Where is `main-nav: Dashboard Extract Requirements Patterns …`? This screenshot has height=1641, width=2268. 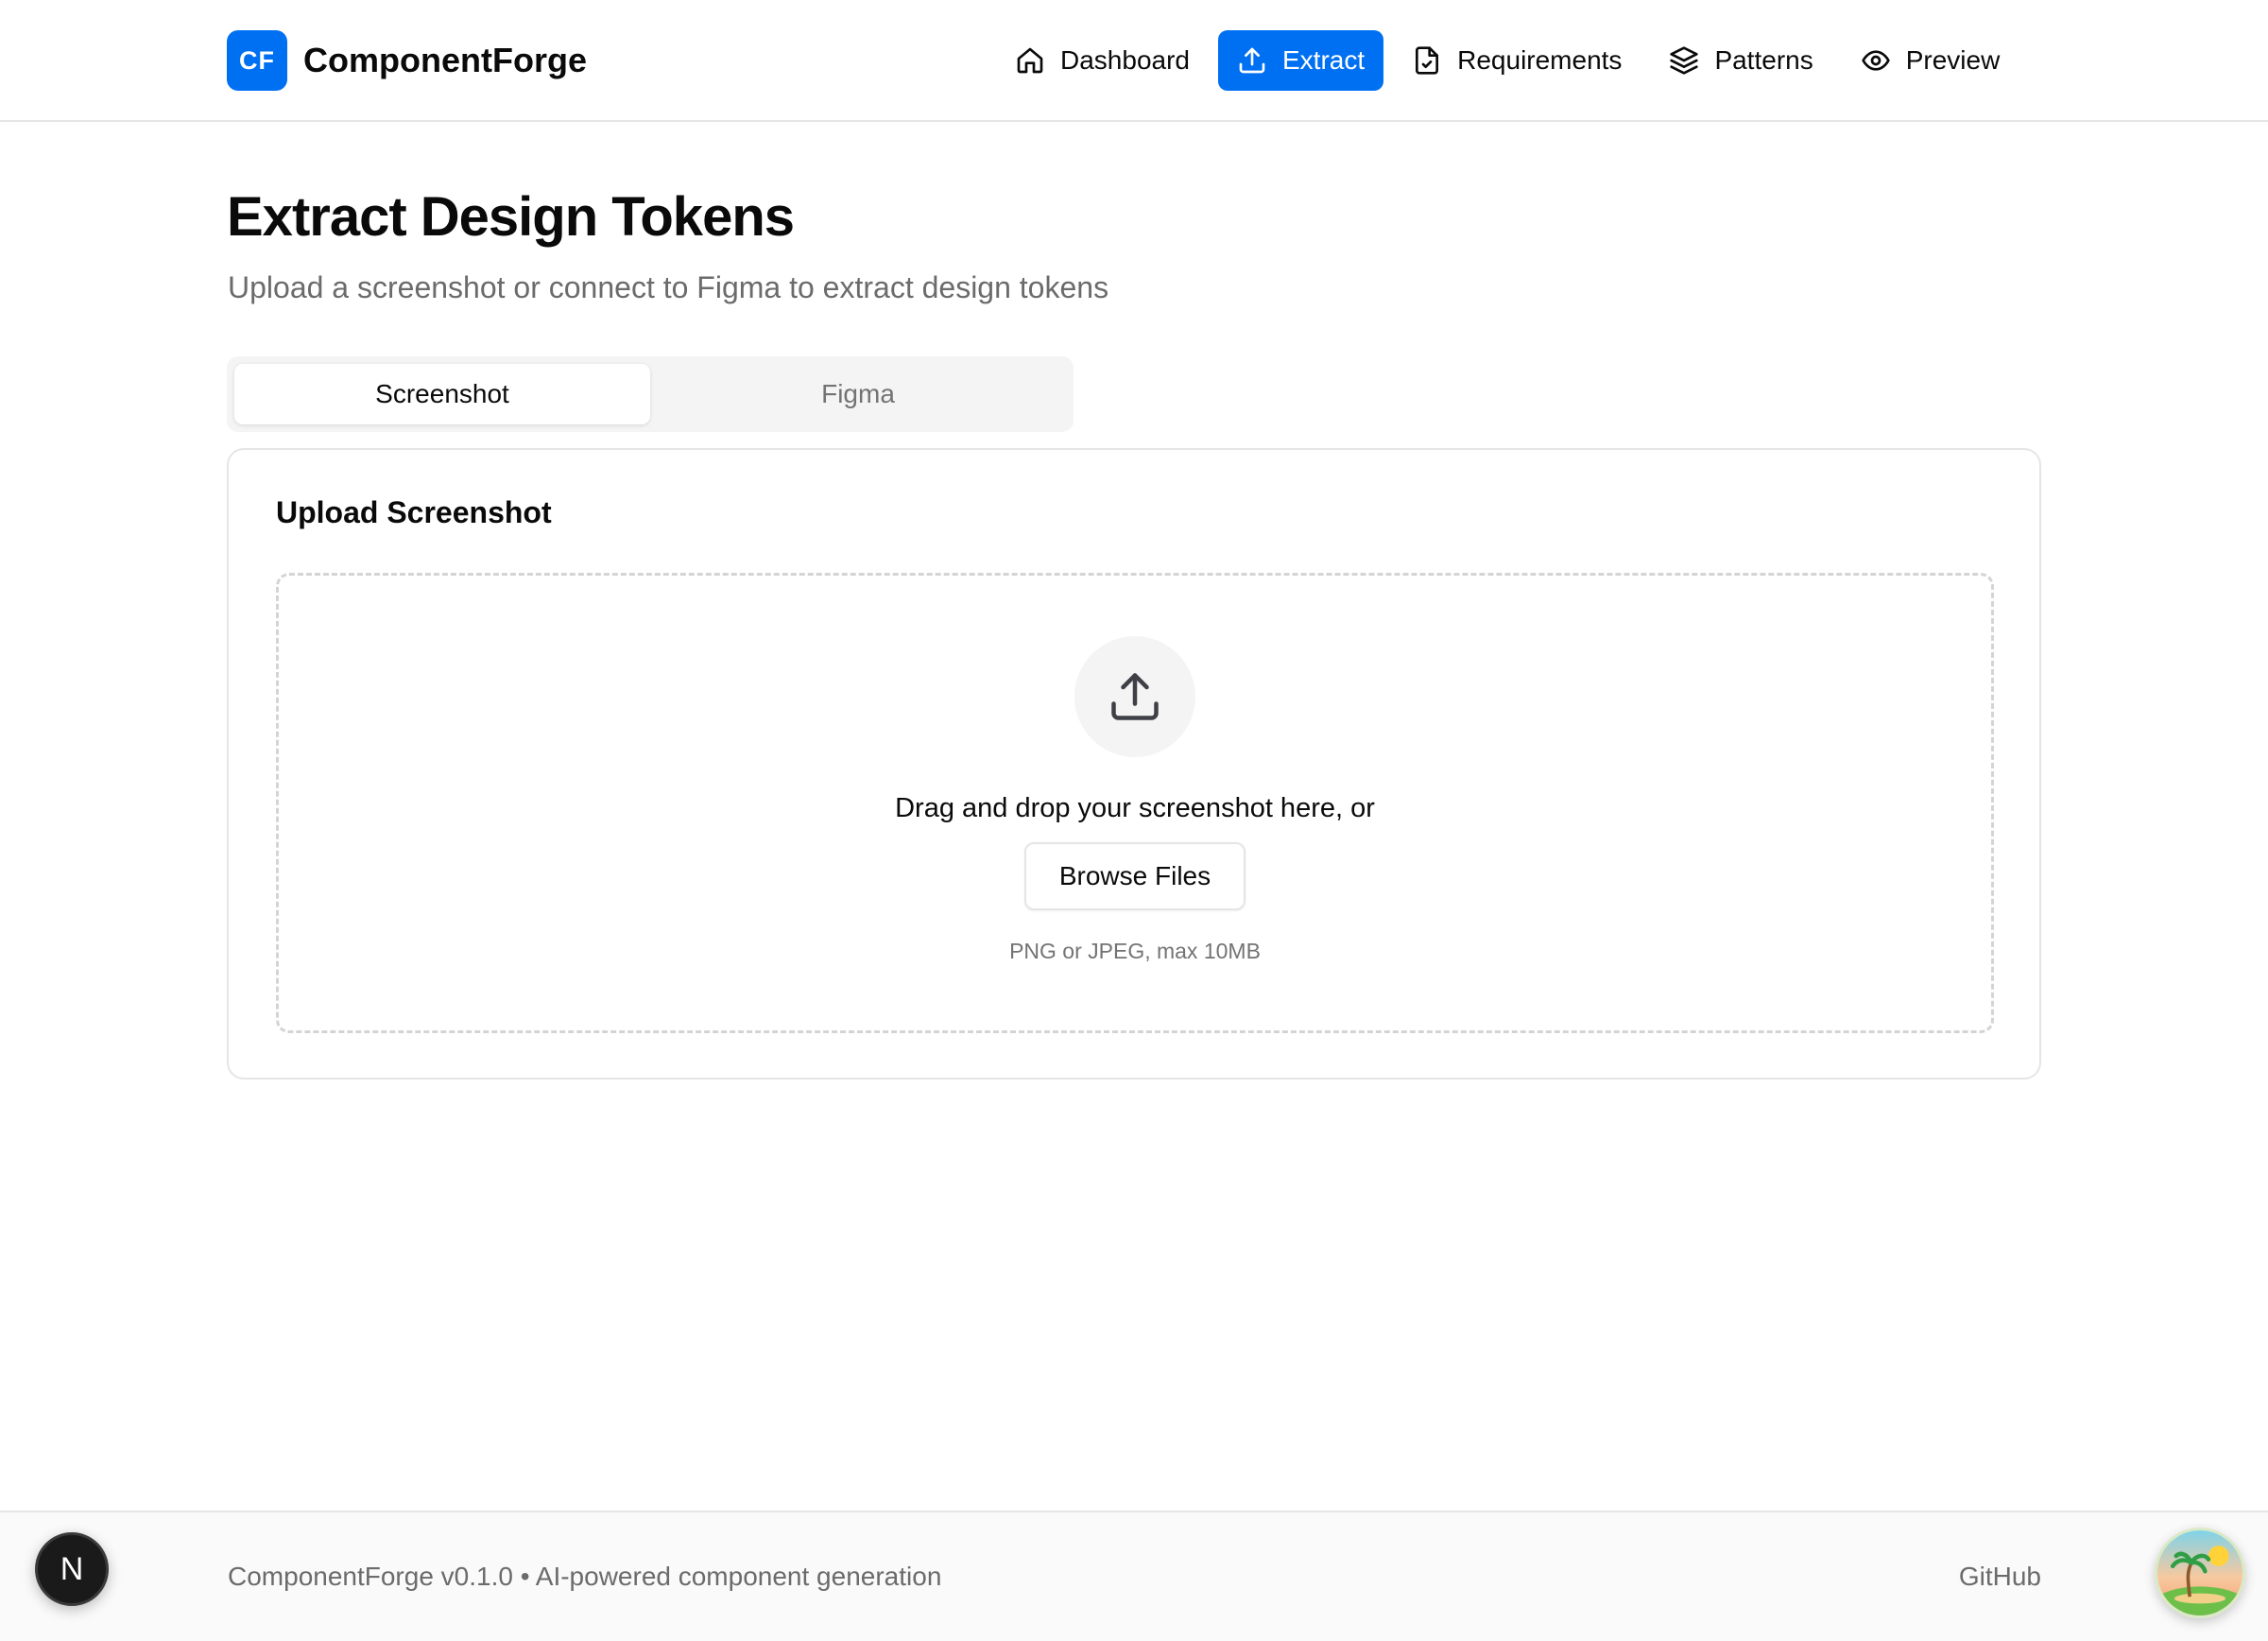
main-nav: Dashboard Extract Requirements Patterns … is located at coordinates (1512, 60).